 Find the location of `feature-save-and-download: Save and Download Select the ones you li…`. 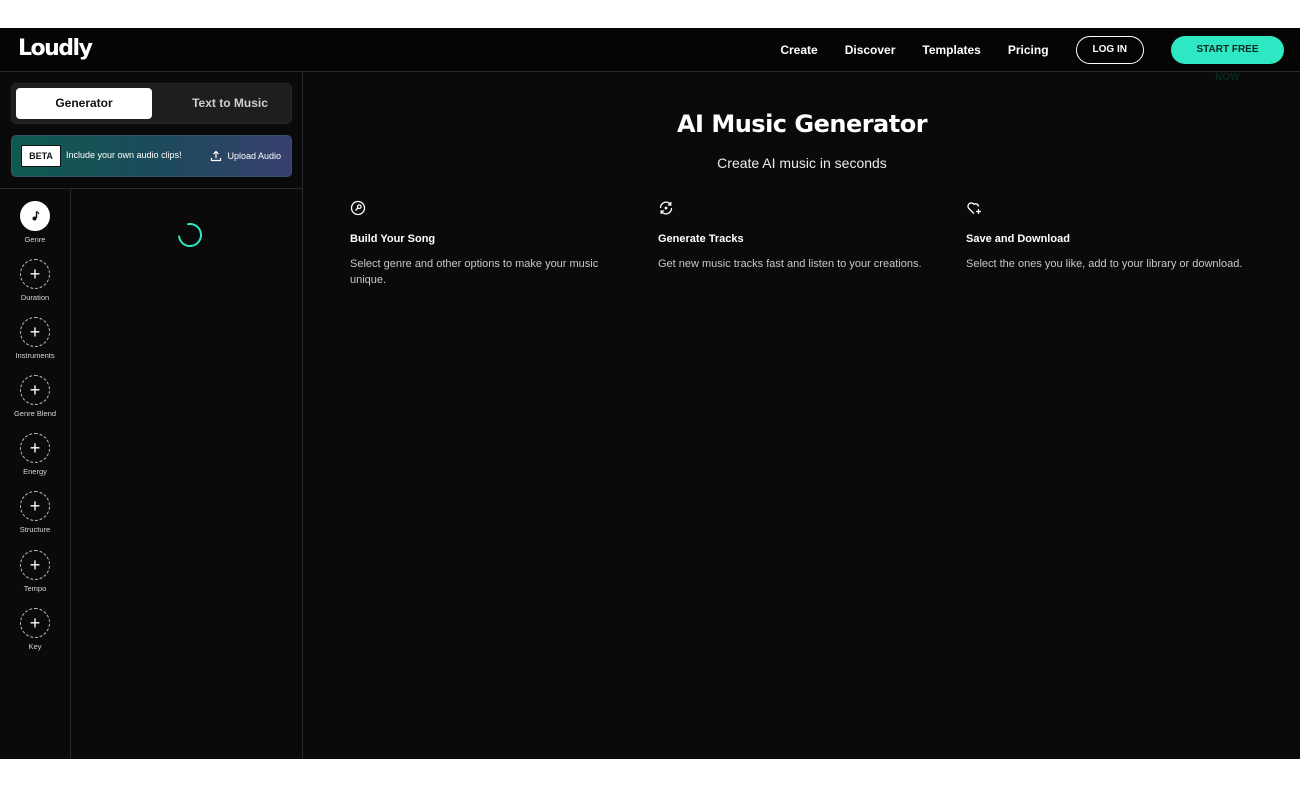

feature-save-and-download: Save and Download Select the ones you li… is located at coordinates (1106, 236).